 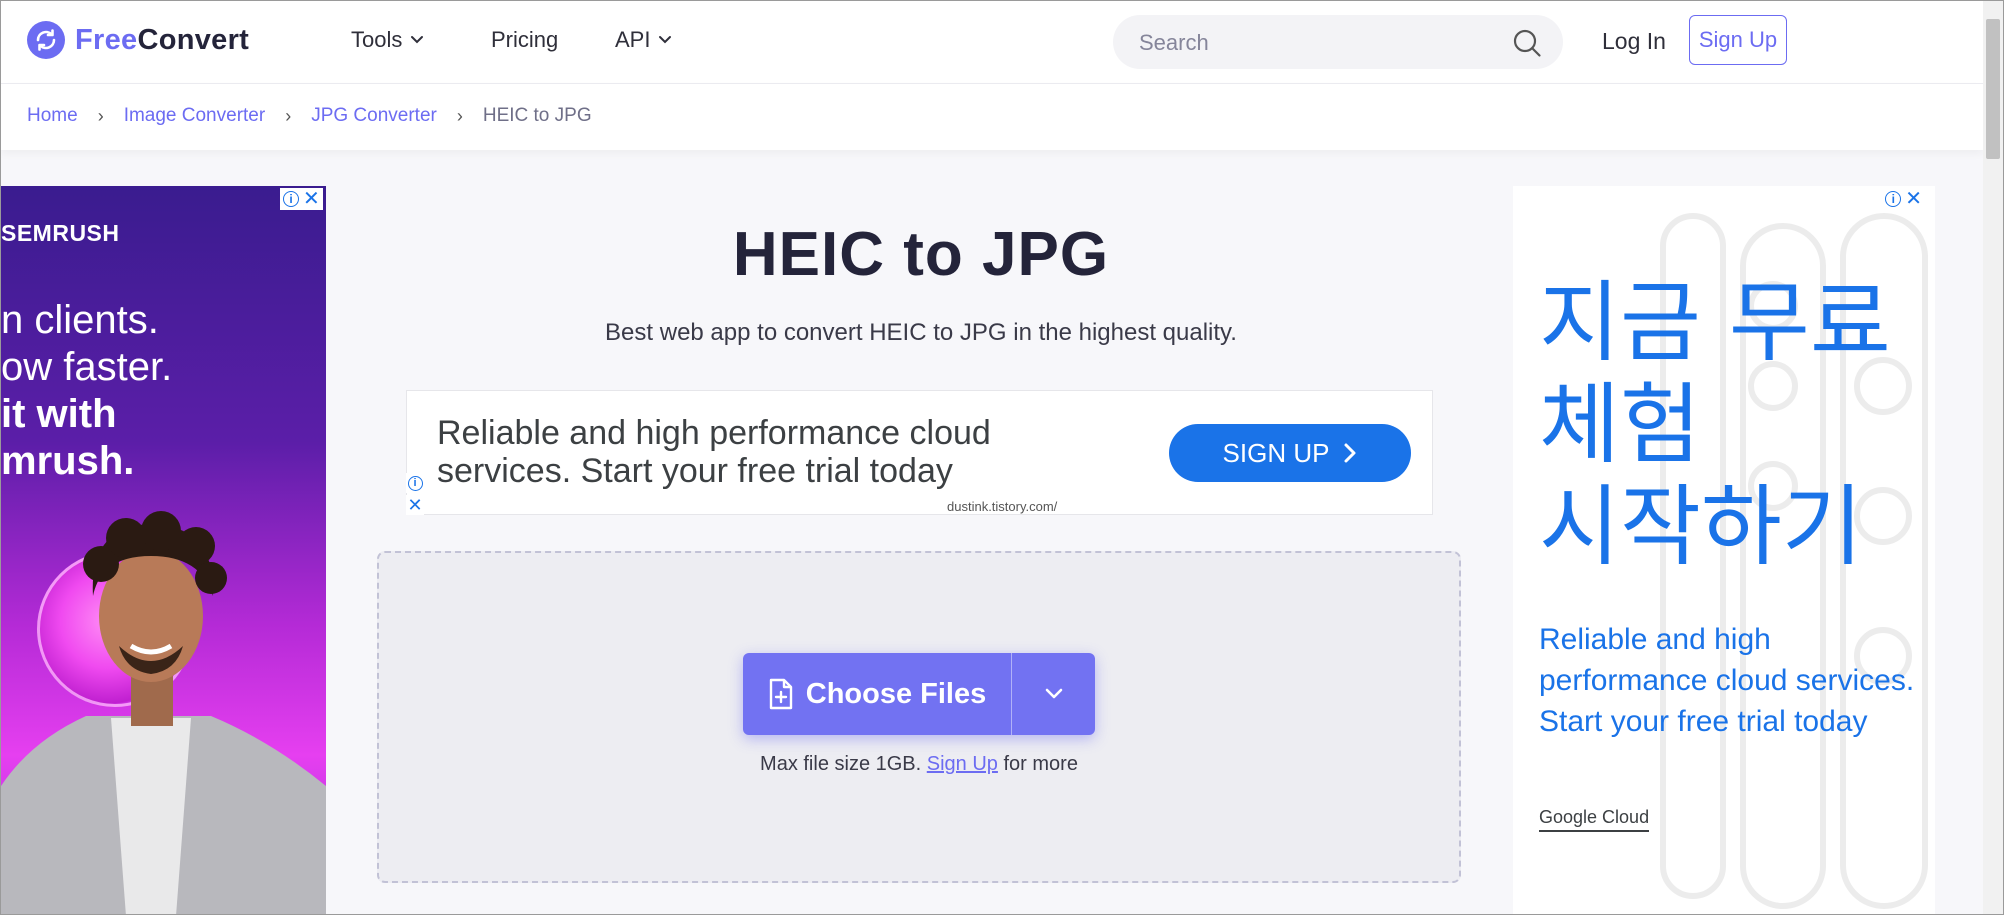 What do you see at coordinates (896, 693) in the screenshot?
I see `choose-files-label: Choose Files` at bounding box center [896, 693].